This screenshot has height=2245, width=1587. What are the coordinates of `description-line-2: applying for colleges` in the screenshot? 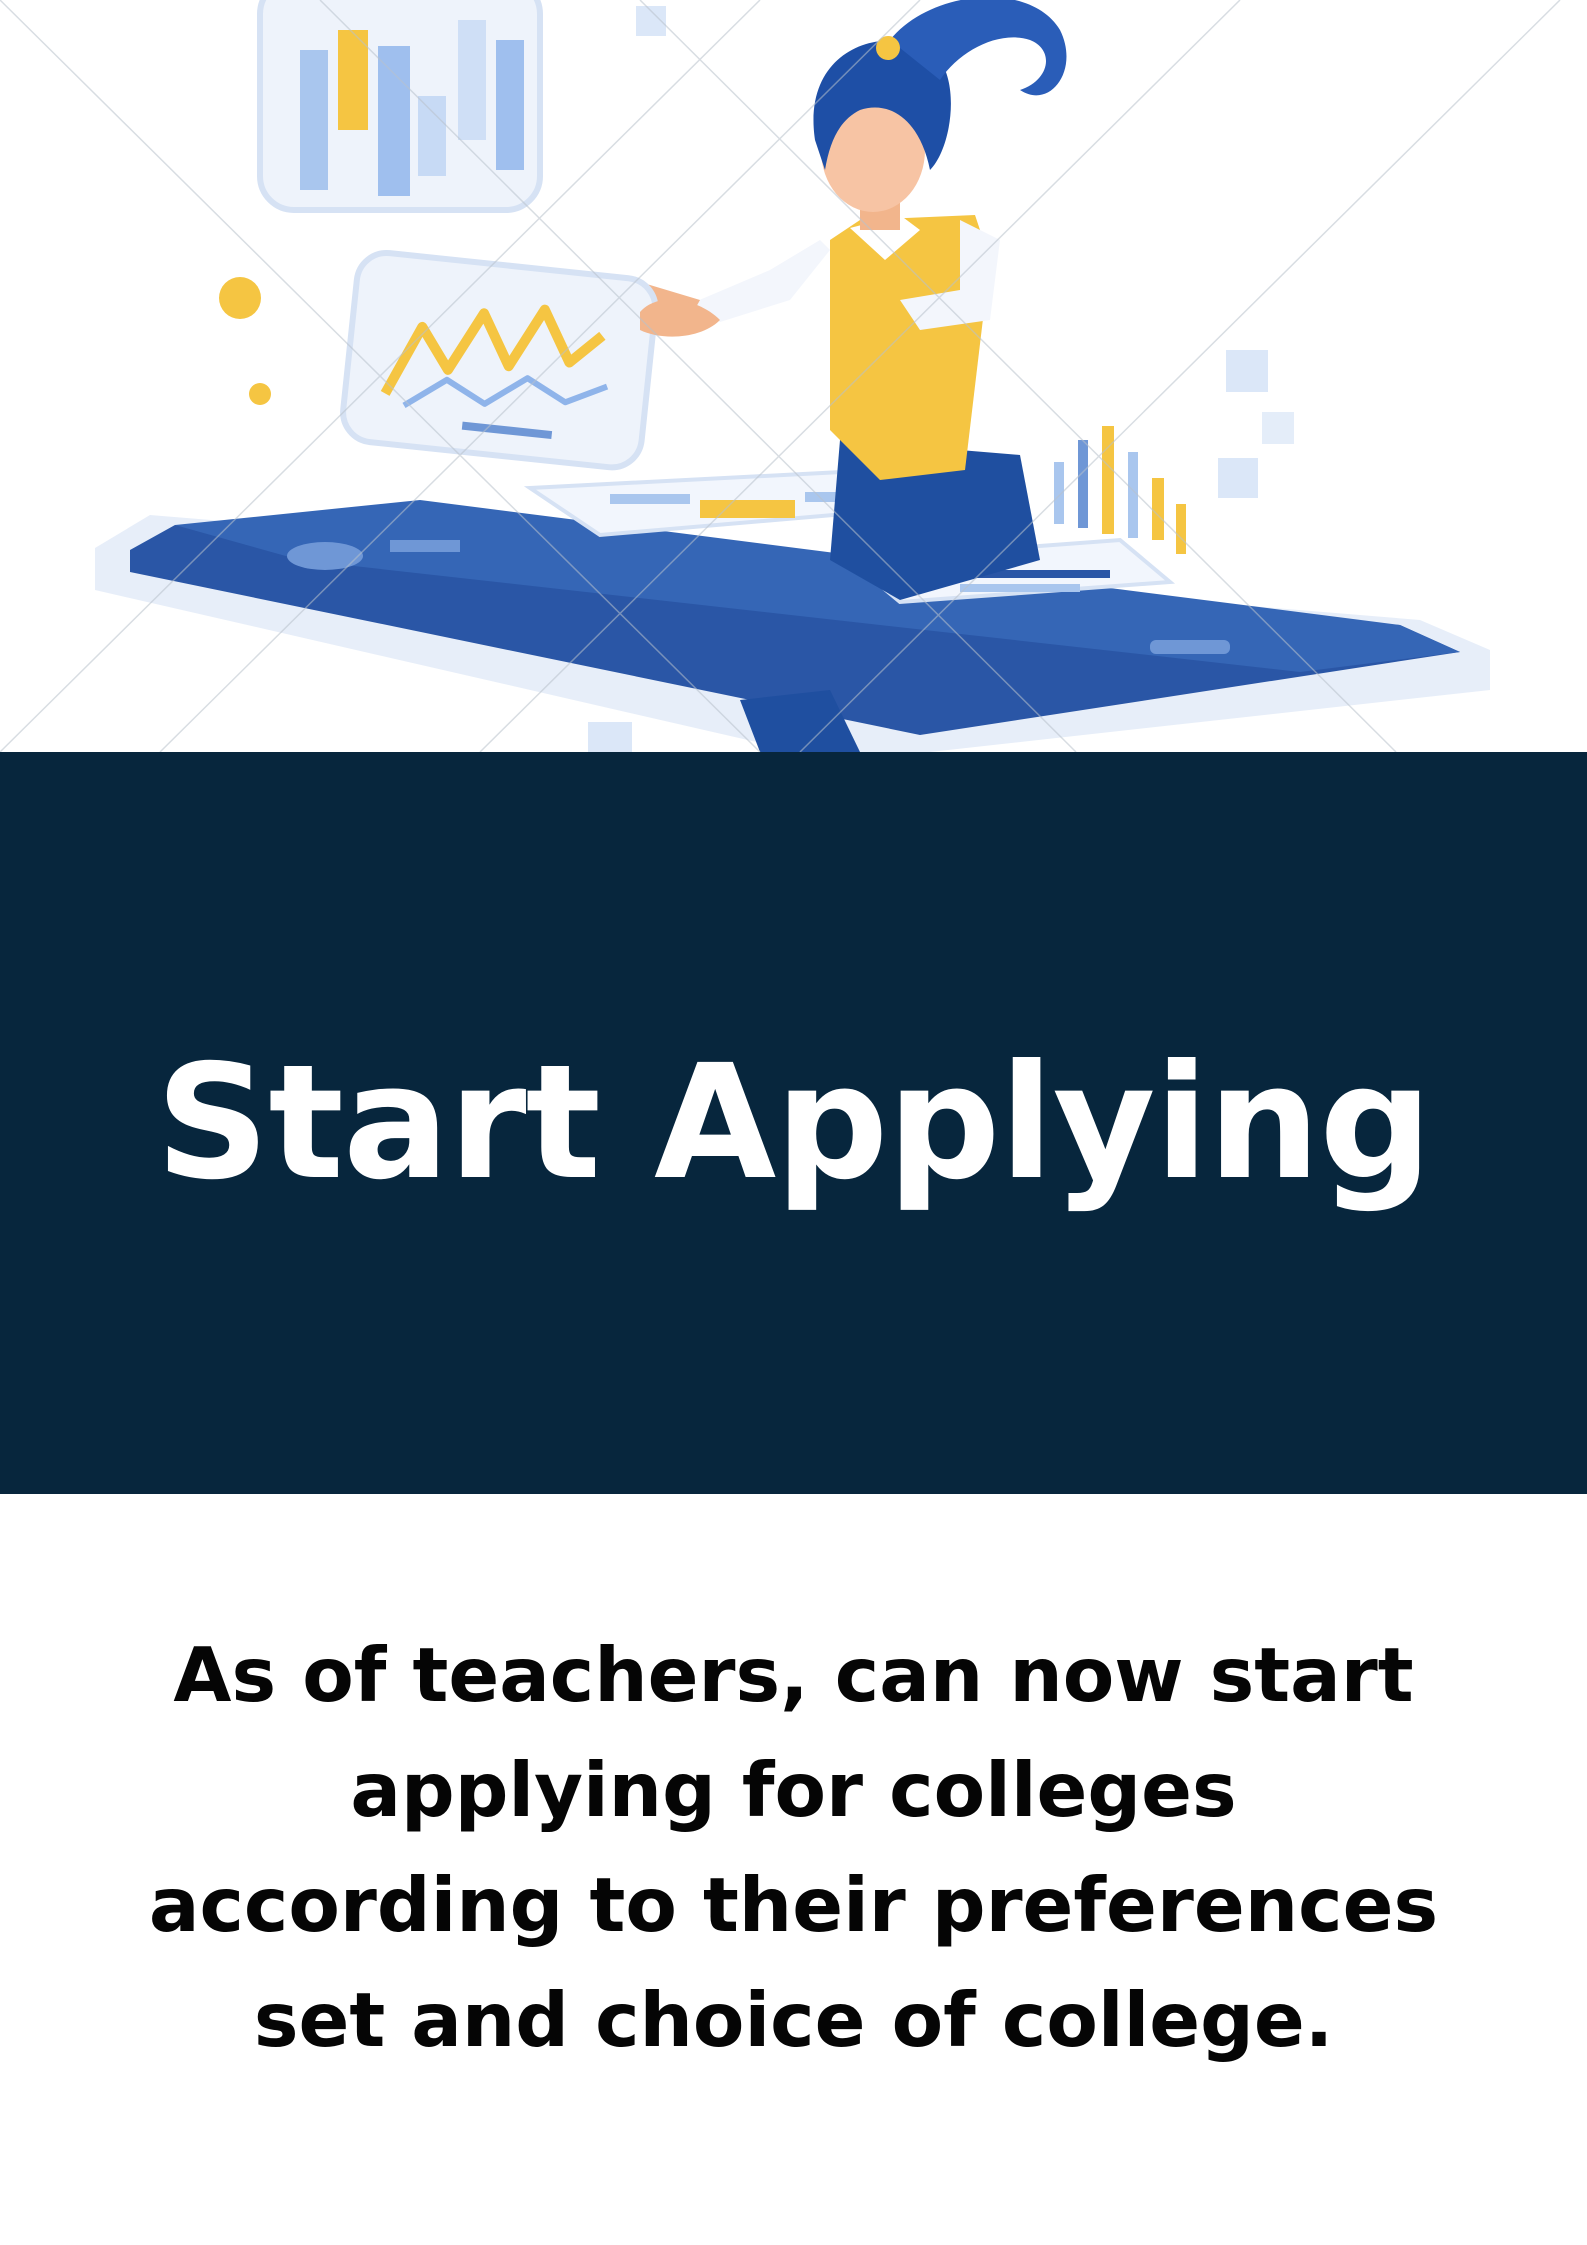 It's located at (793, 1790).